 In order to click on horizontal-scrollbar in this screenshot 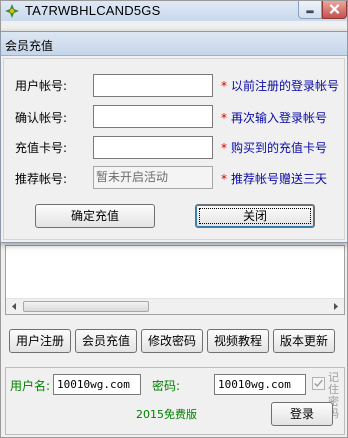, I will do `click(175, 306)`.